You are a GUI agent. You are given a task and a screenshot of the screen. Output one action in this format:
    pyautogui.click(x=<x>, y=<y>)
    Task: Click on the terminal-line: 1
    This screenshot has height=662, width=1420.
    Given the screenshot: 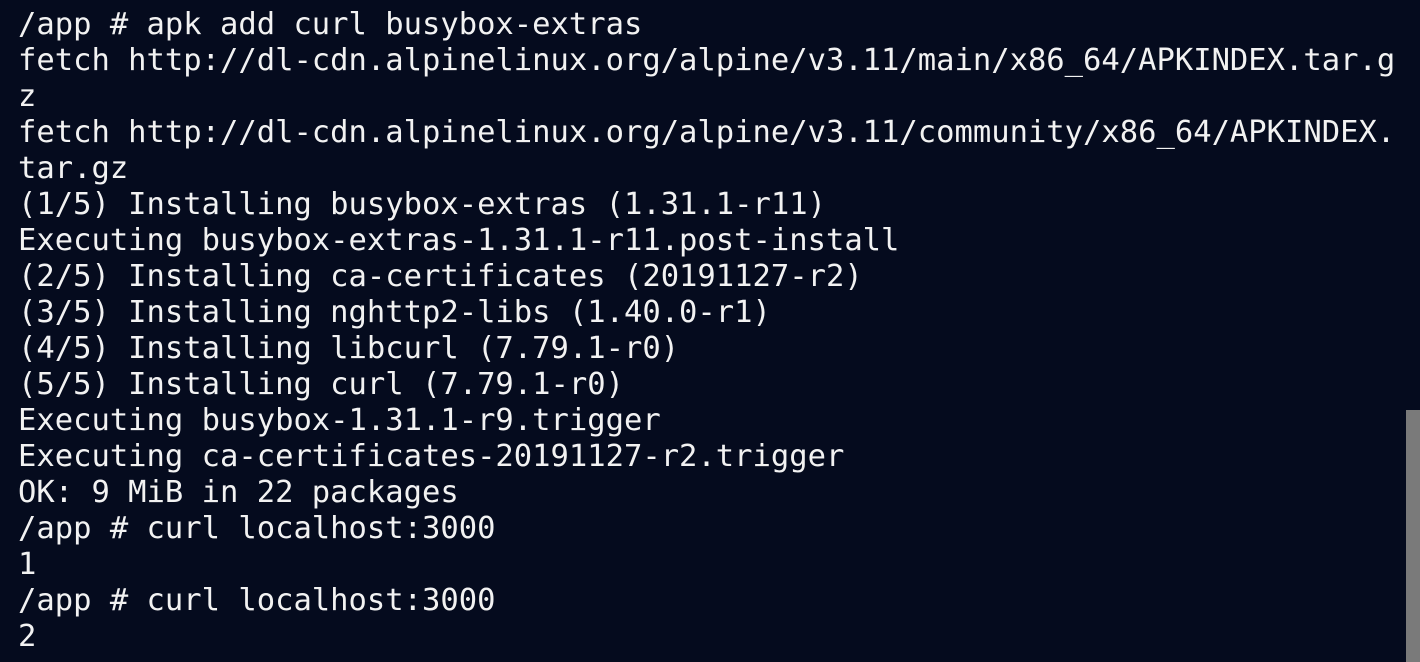 What is the action you would take?
    pyautogui.click(x=27, y=564)
    